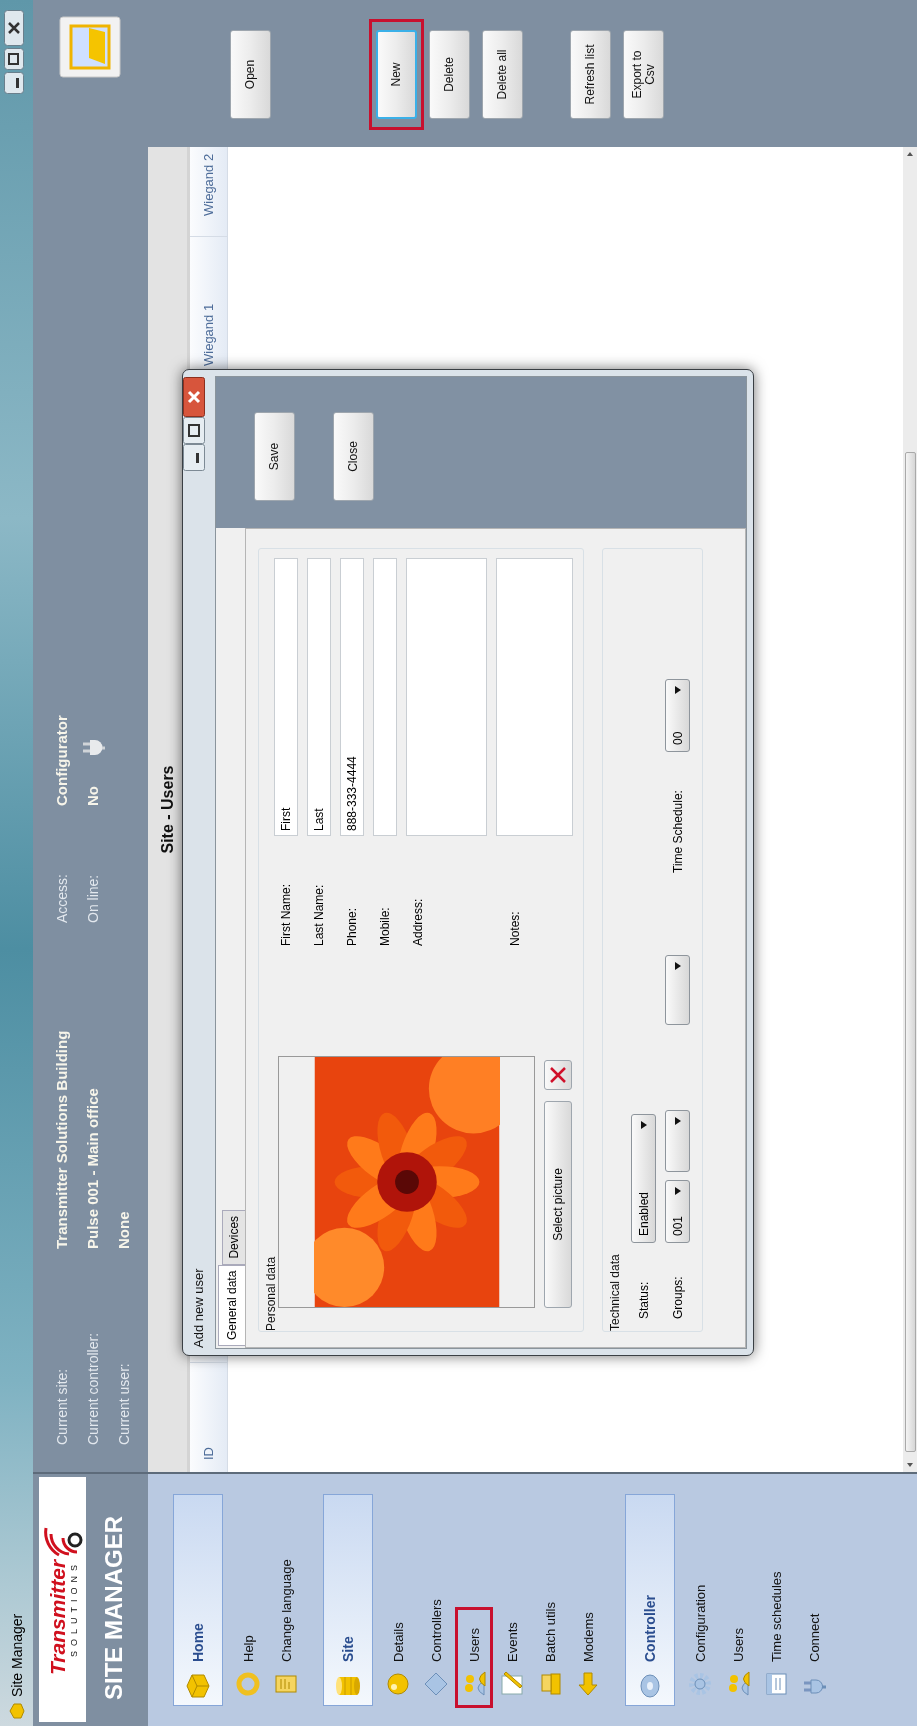 The image size is (917, 1726). I want to click on column-header: Wiegand 2, so click(208, 191).